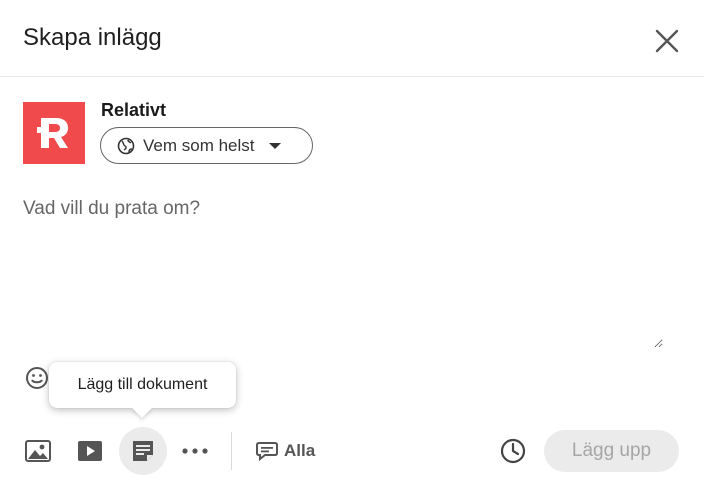  What do you see at coordinates (92, 37) in the screenshot?
I see `dialog-title: Skapa inlägg` at bounding box center [92, 37].